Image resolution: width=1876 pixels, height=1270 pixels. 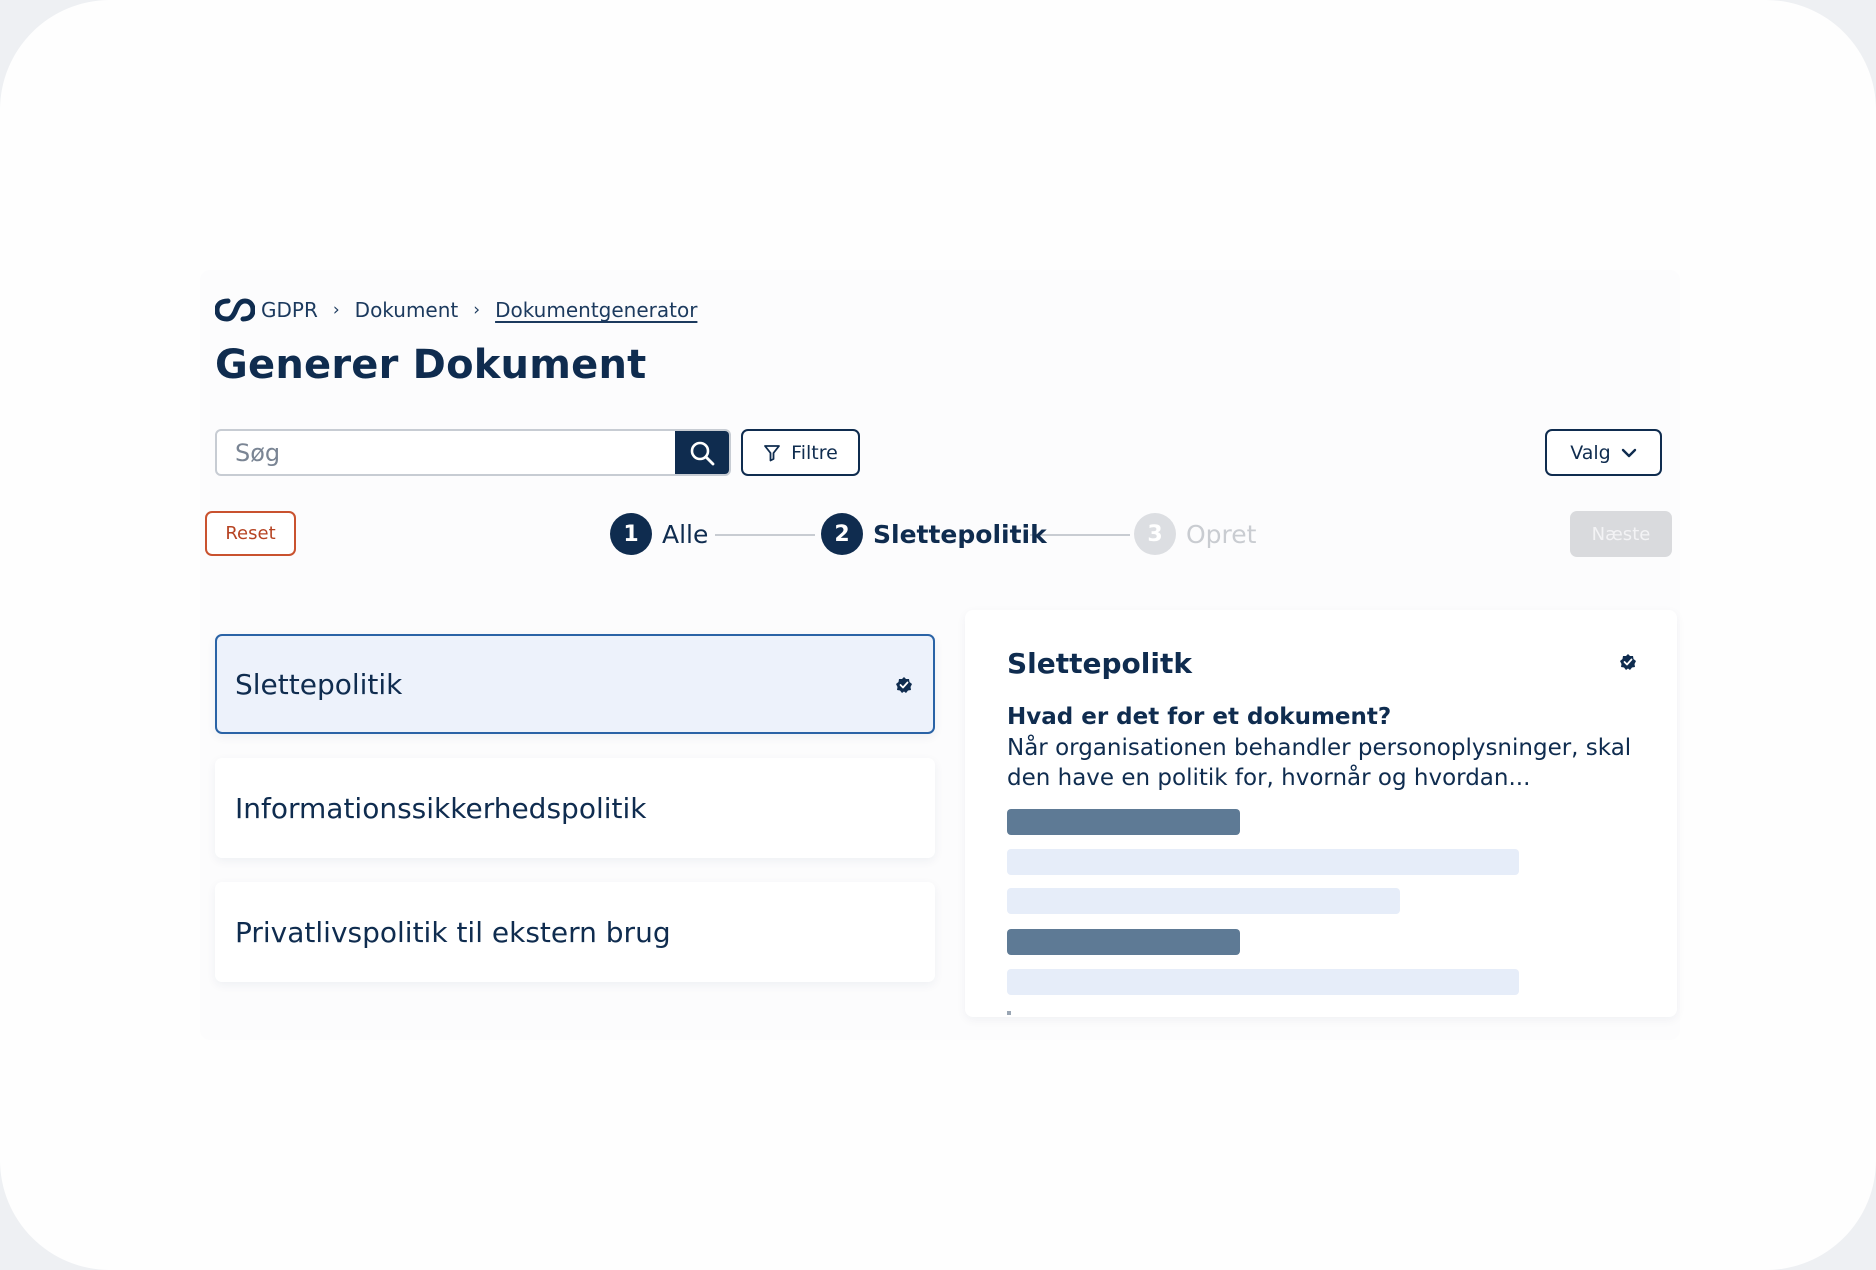 What do you see at coordinates (431, 365) in the screenshot?
I see `page-title: Generer Dokument` at bounding box center [431, 365].